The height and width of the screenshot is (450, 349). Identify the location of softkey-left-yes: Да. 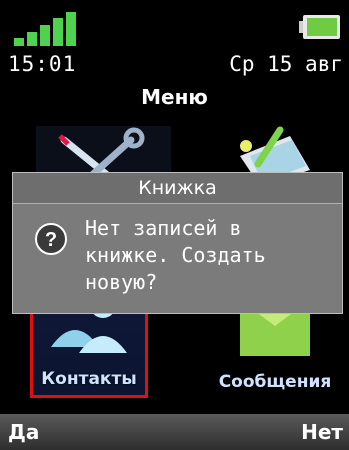
(23, 432).